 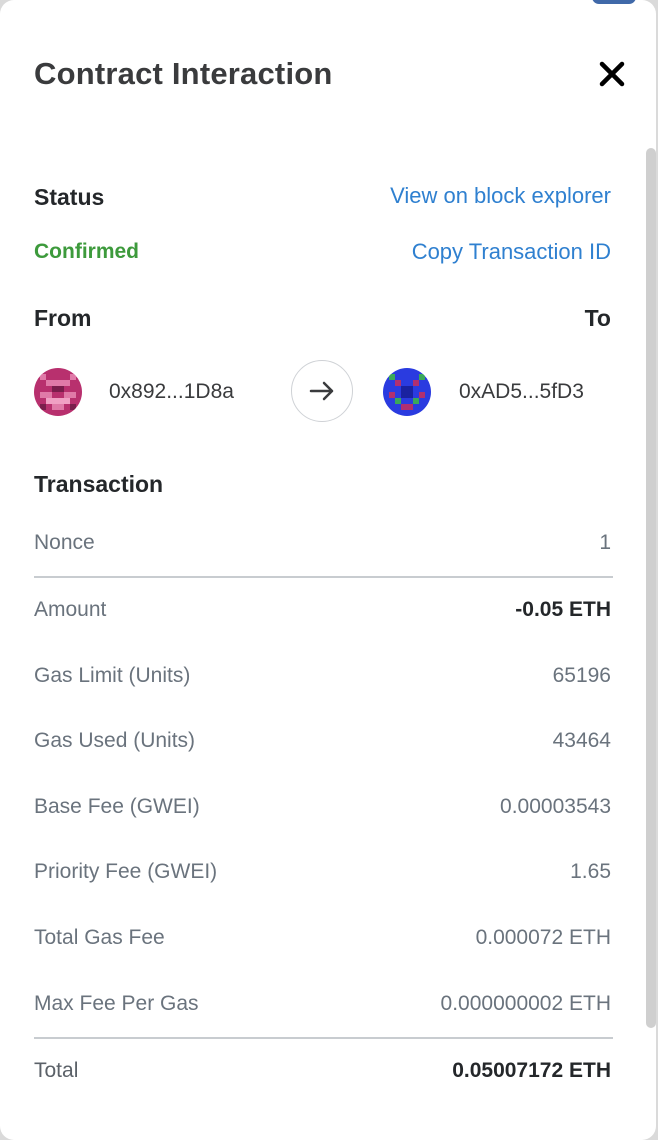 What do you see at coordinates (99, 484) in the screenshot?
I see `transaction-heading: Transaction` at bounding box center [99, 484].